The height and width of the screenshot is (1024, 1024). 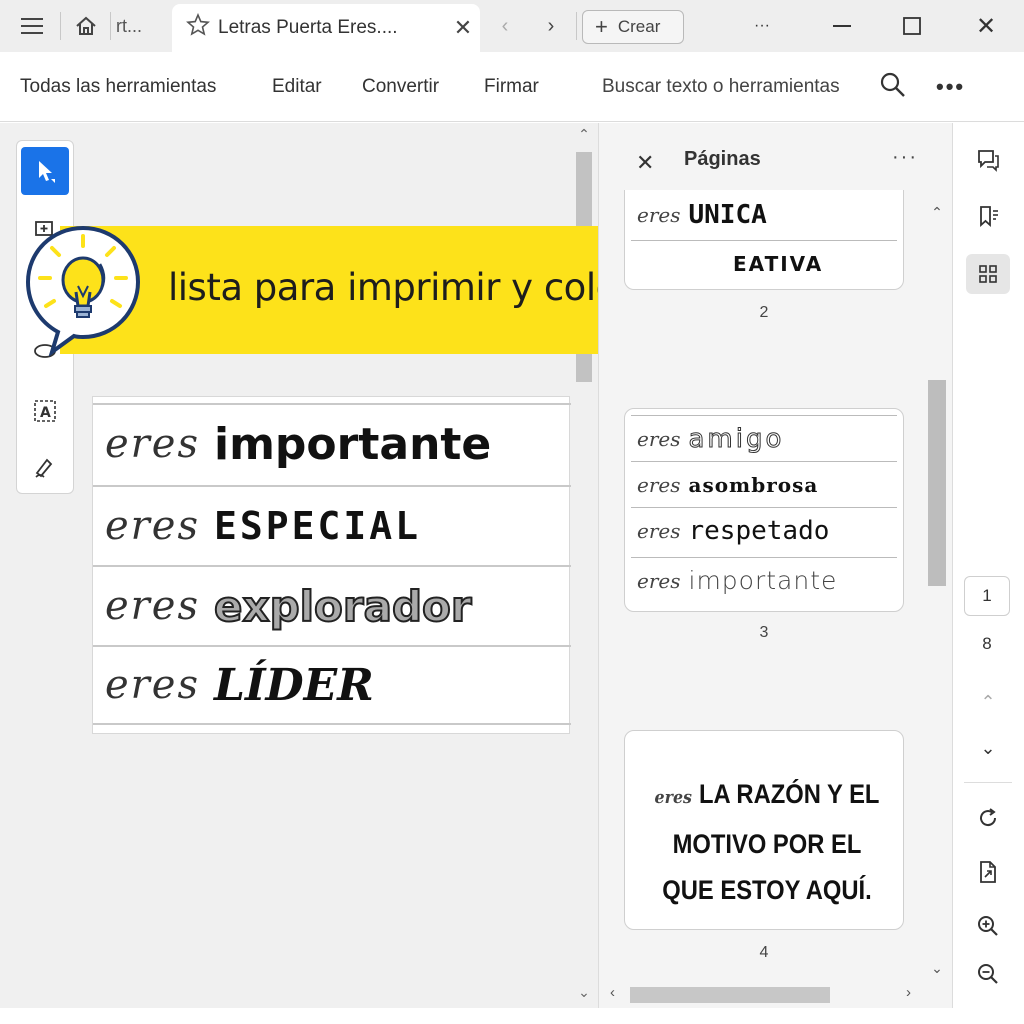 I want to click on zoom-out-icon, so click(x=988, y=974).